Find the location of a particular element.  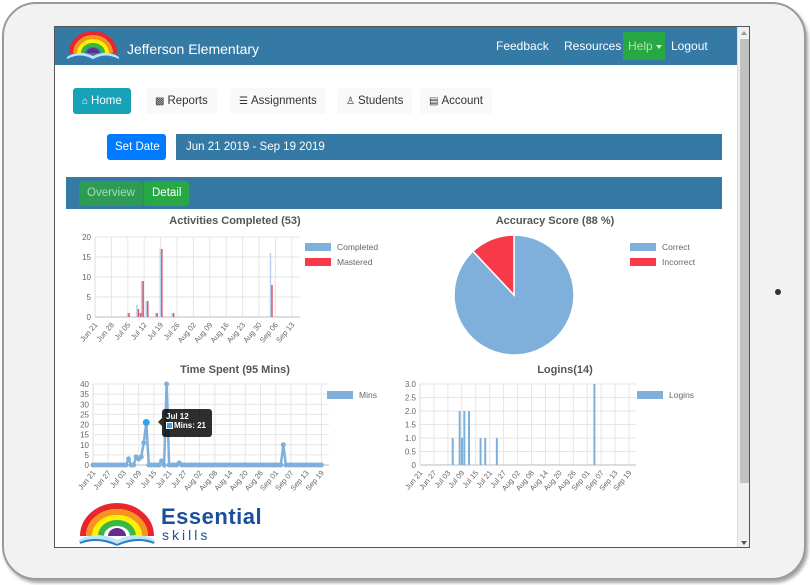

tab-home: ⌂ Home is located at coordinates (102, 101).